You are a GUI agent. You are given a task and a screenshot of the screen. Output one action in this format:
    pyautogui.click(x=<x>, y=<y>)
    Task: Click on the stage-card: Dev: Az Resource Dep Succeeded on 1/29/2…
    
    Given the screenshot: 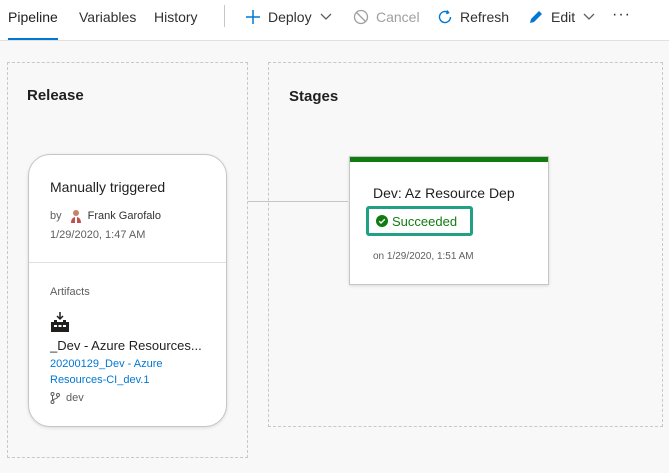 What is the action you would take?
    pyautogui.click(x=449, y=220)
    